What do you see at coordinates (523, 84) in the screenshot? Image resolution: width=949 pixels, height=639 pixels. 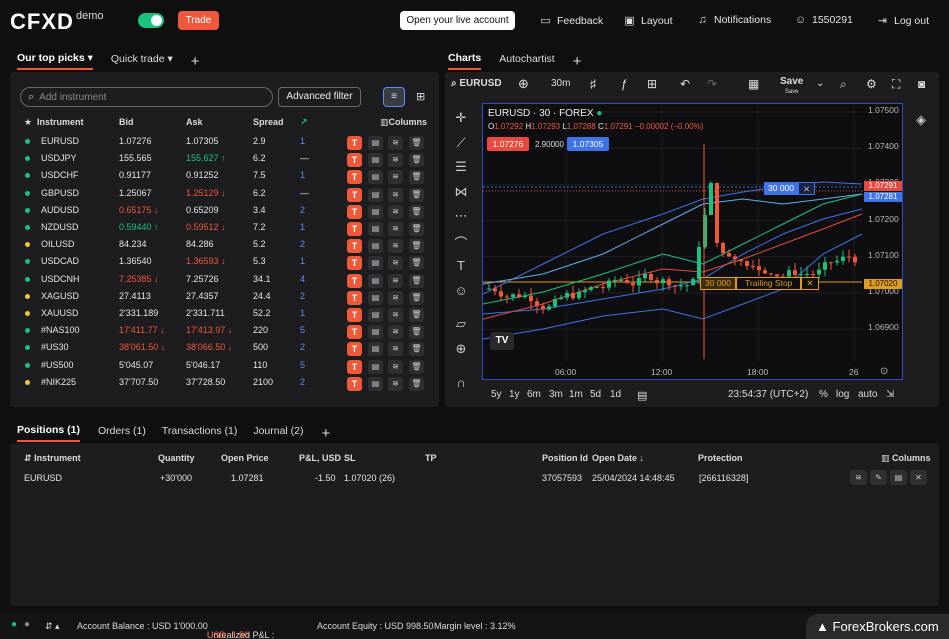 I see `compare-icon: ⊕` at bounding box center [523, 84].